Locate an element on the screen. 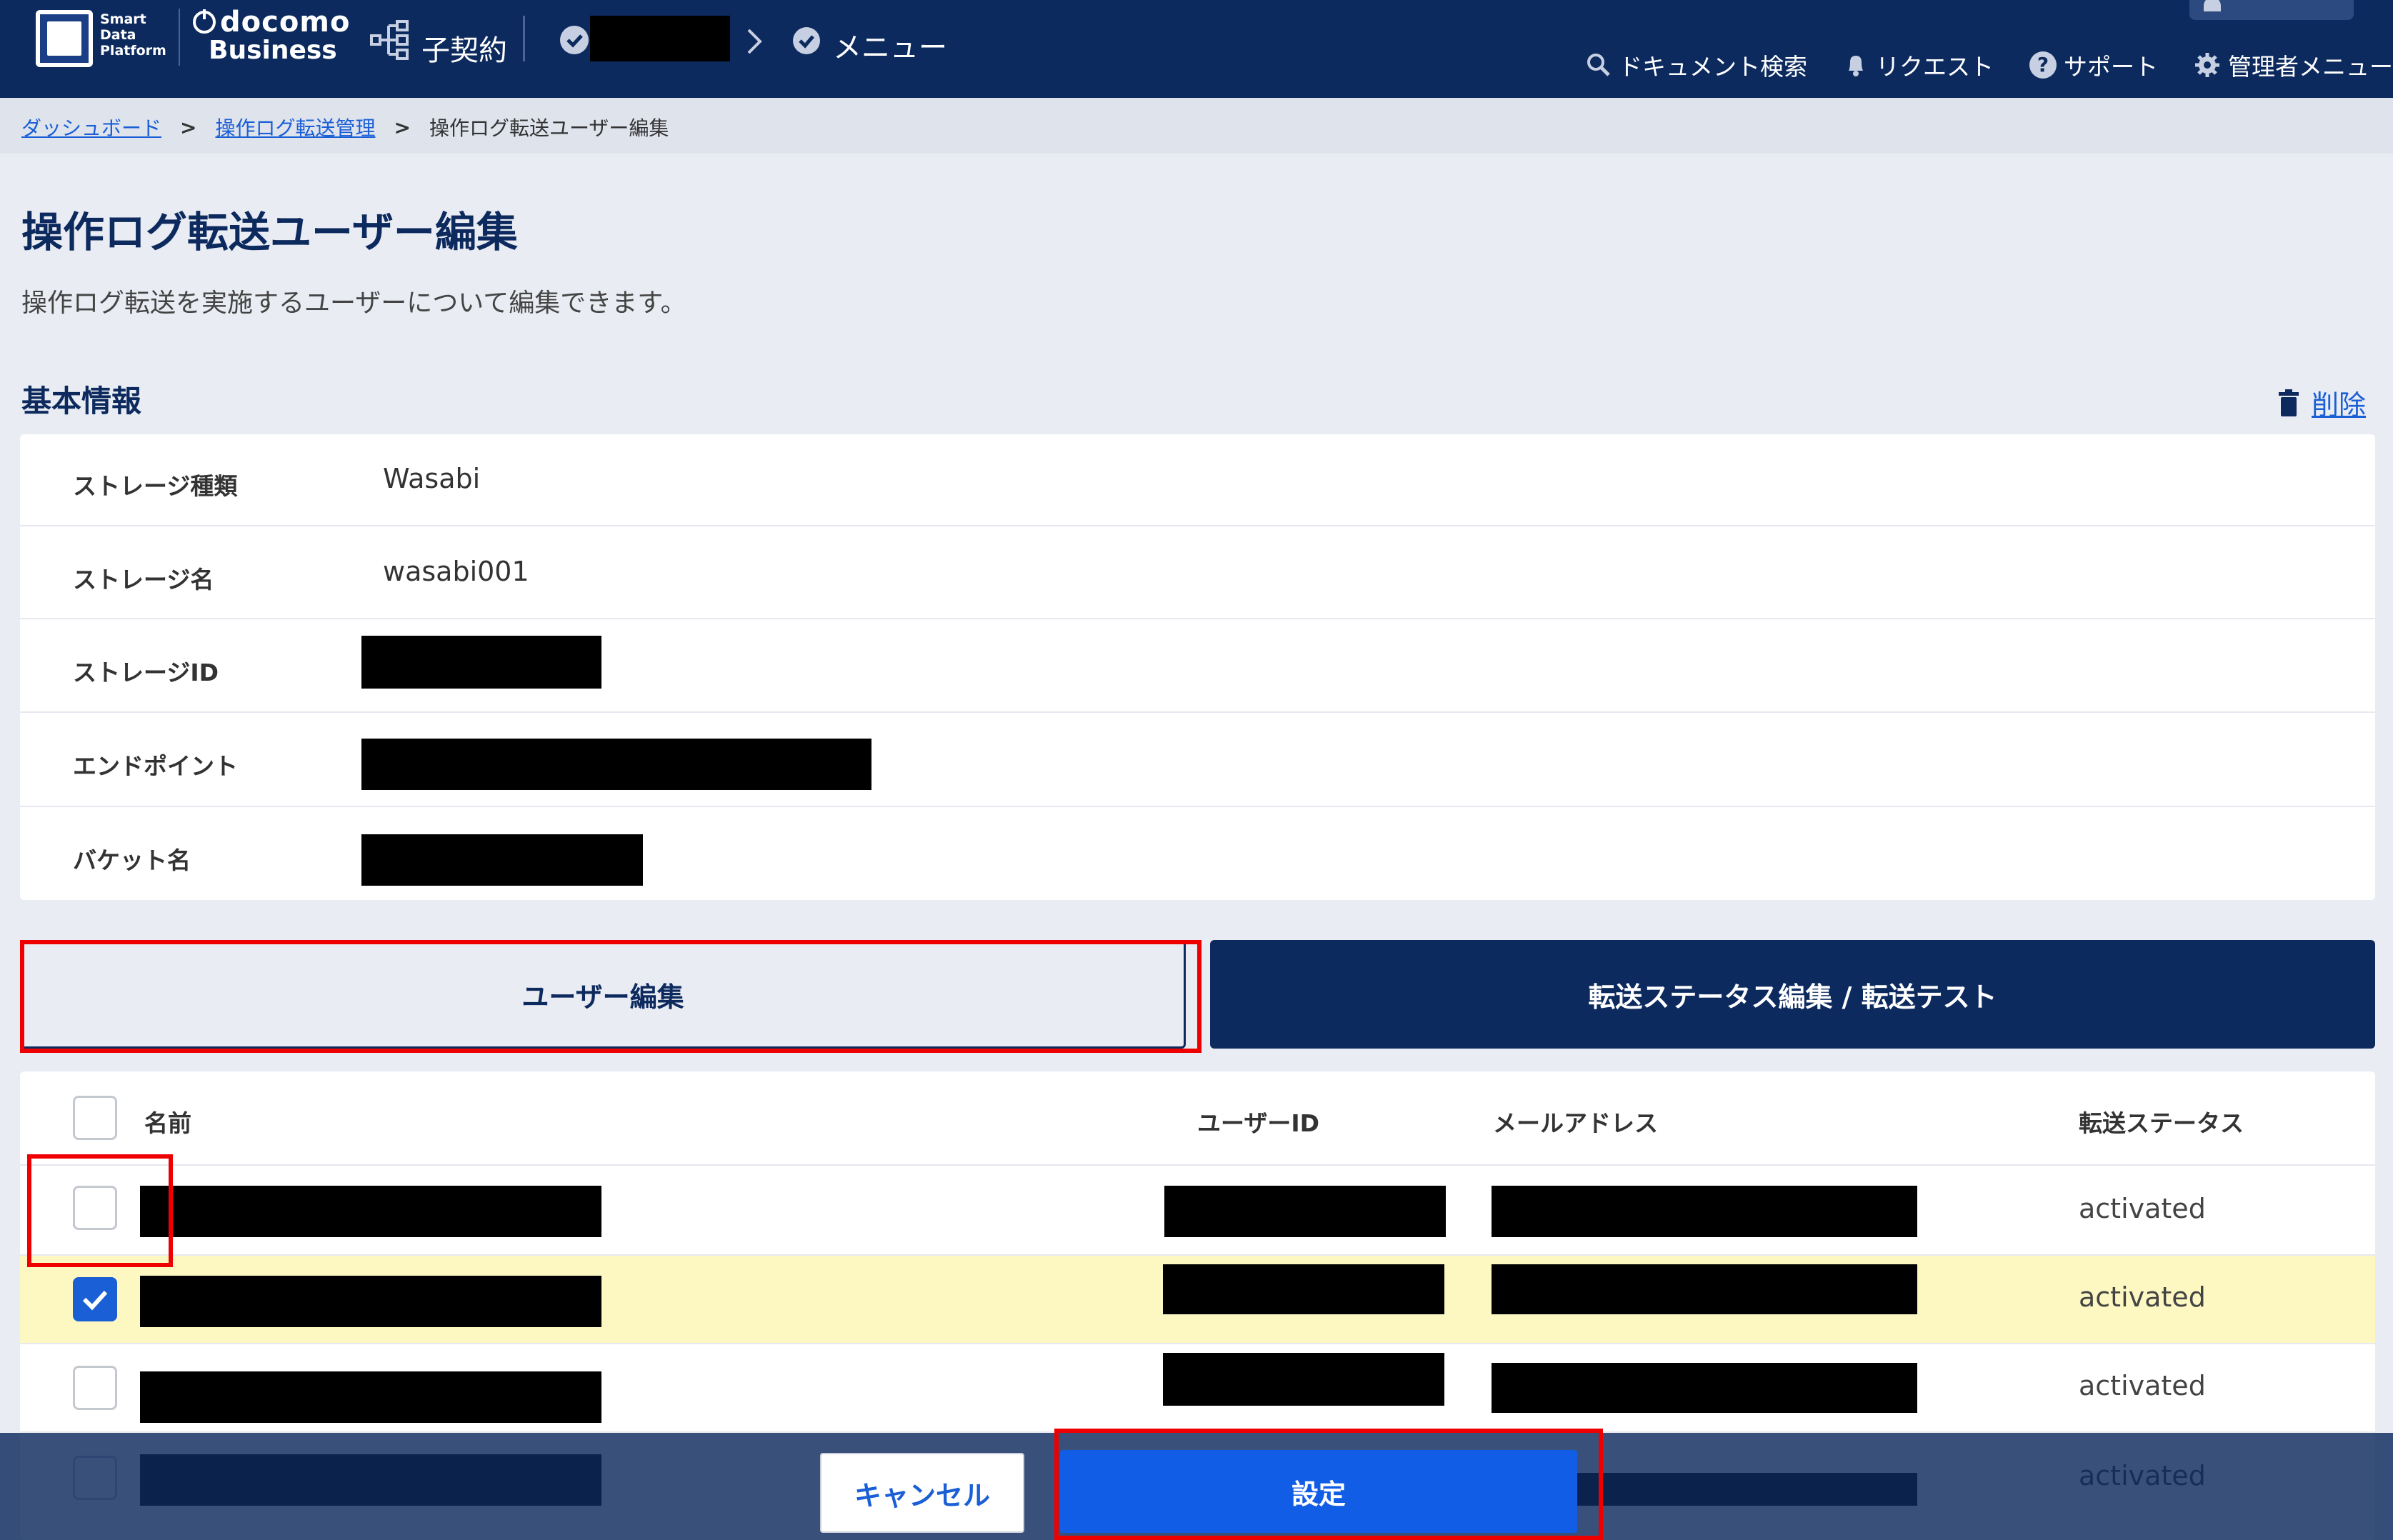 Image resolution: width=2393 pixels, height=1540 pixels. top-header: Smart Data Platform docomo Business 子契約 is located at coordinates (1196, 49).